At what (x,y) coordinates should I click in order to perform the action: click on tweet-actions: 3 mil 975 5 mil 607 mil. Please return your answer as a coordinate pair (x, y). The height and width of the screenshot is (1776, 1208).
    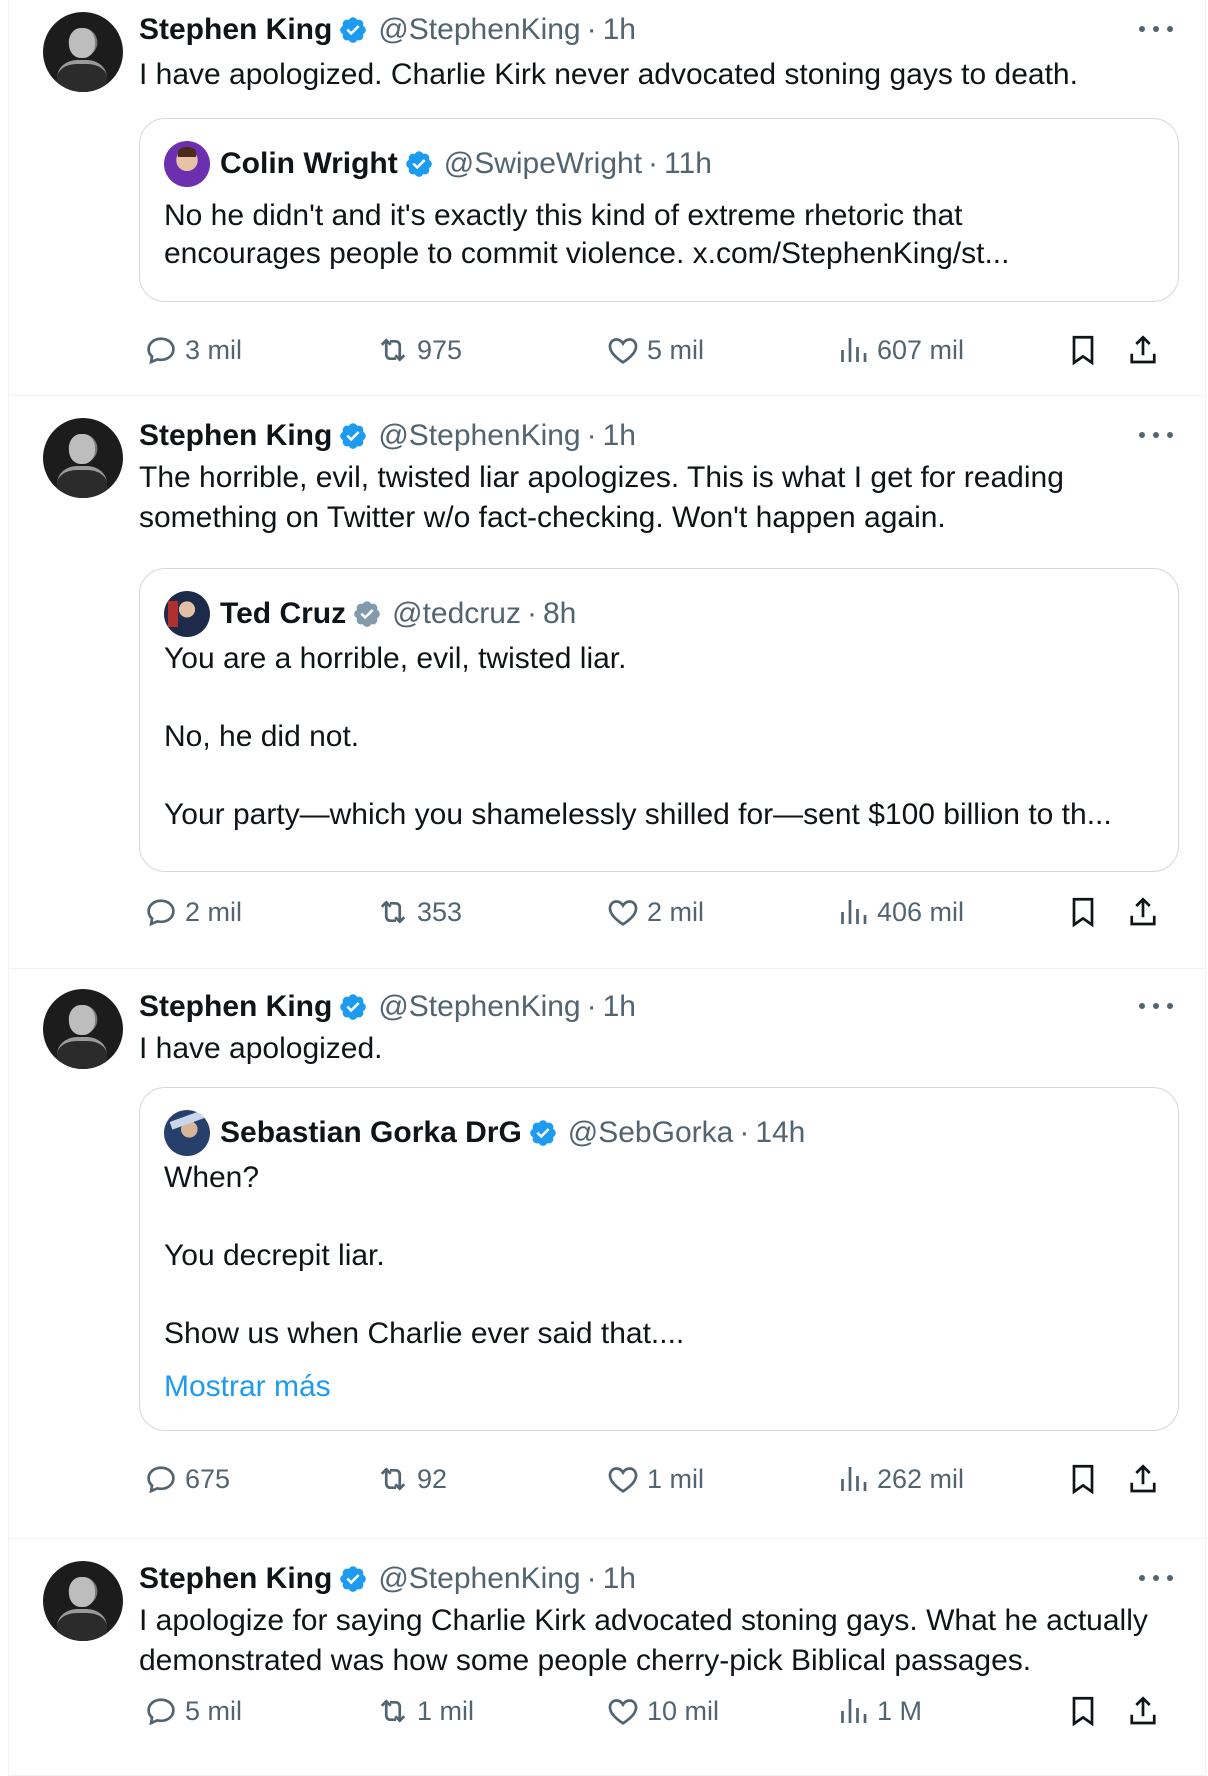
    Looking at the image, I should click on (659, 350).